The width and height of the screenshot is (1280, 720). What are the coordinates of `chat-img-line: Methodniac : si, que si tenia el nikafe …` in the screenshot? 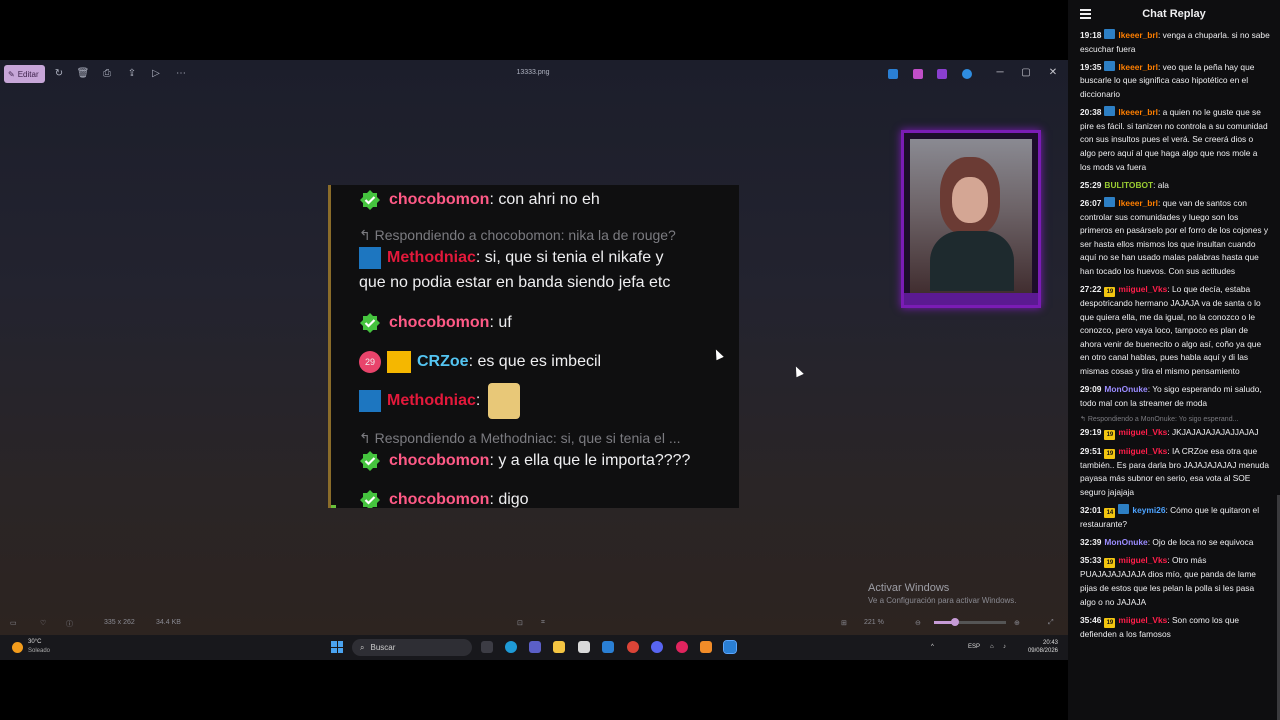 It's located at (511, 258).